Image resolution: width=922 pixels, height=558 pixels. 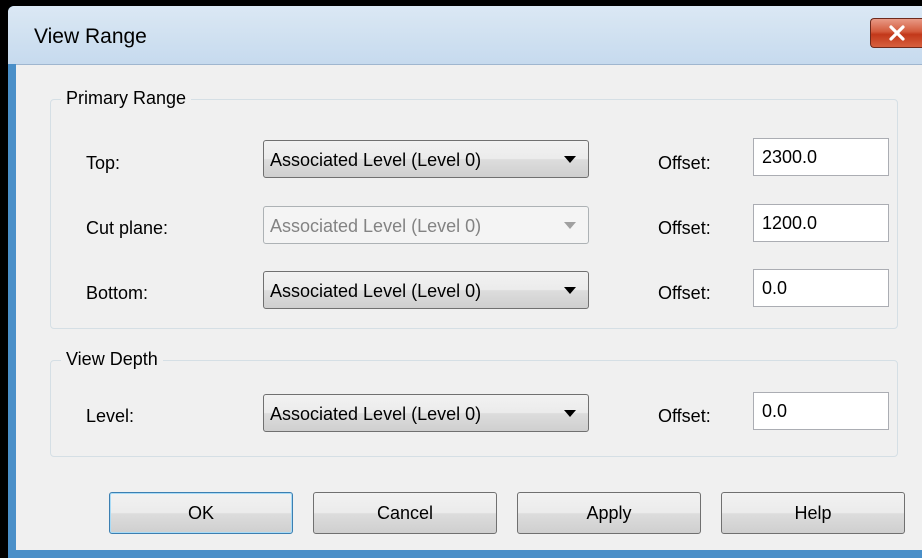 What do you see at coordinates (821, 223) in the screenshot?
I see `cut-plane-offset-input` at bounding box center [821, 223].